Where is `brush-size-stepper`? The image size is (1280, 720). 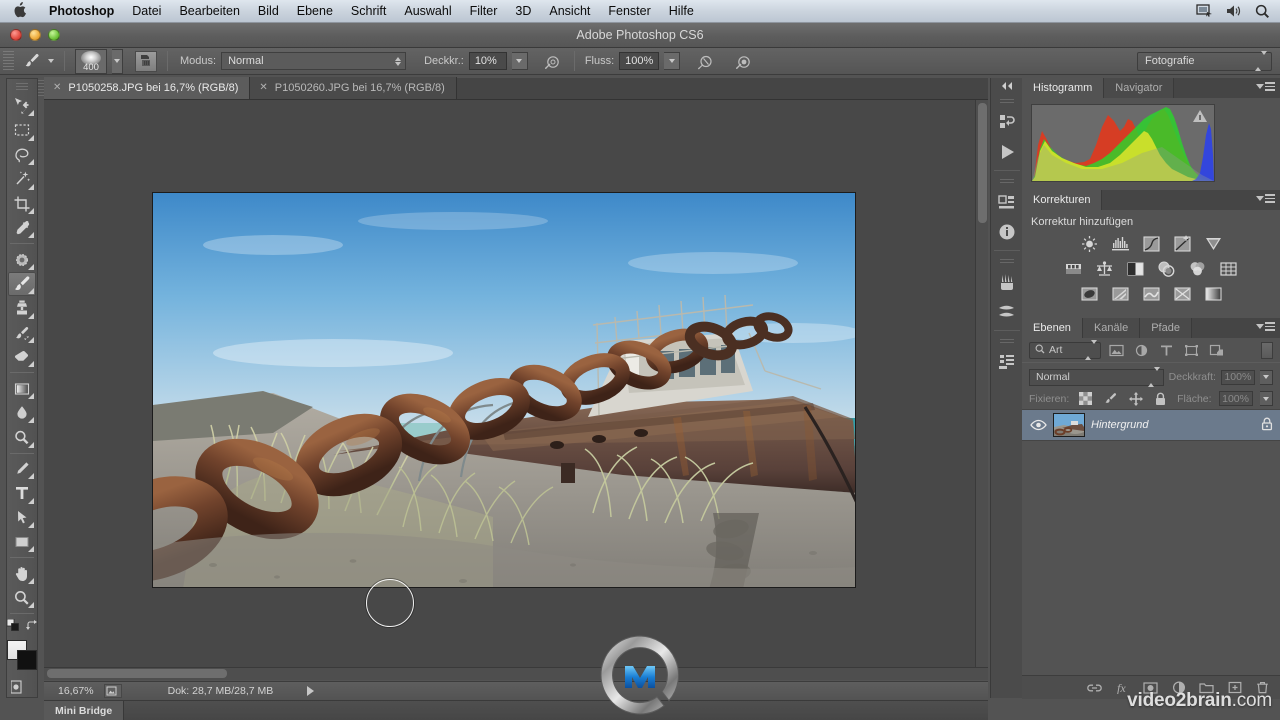 brush-size-stepper is located at coordinates (117, 61).